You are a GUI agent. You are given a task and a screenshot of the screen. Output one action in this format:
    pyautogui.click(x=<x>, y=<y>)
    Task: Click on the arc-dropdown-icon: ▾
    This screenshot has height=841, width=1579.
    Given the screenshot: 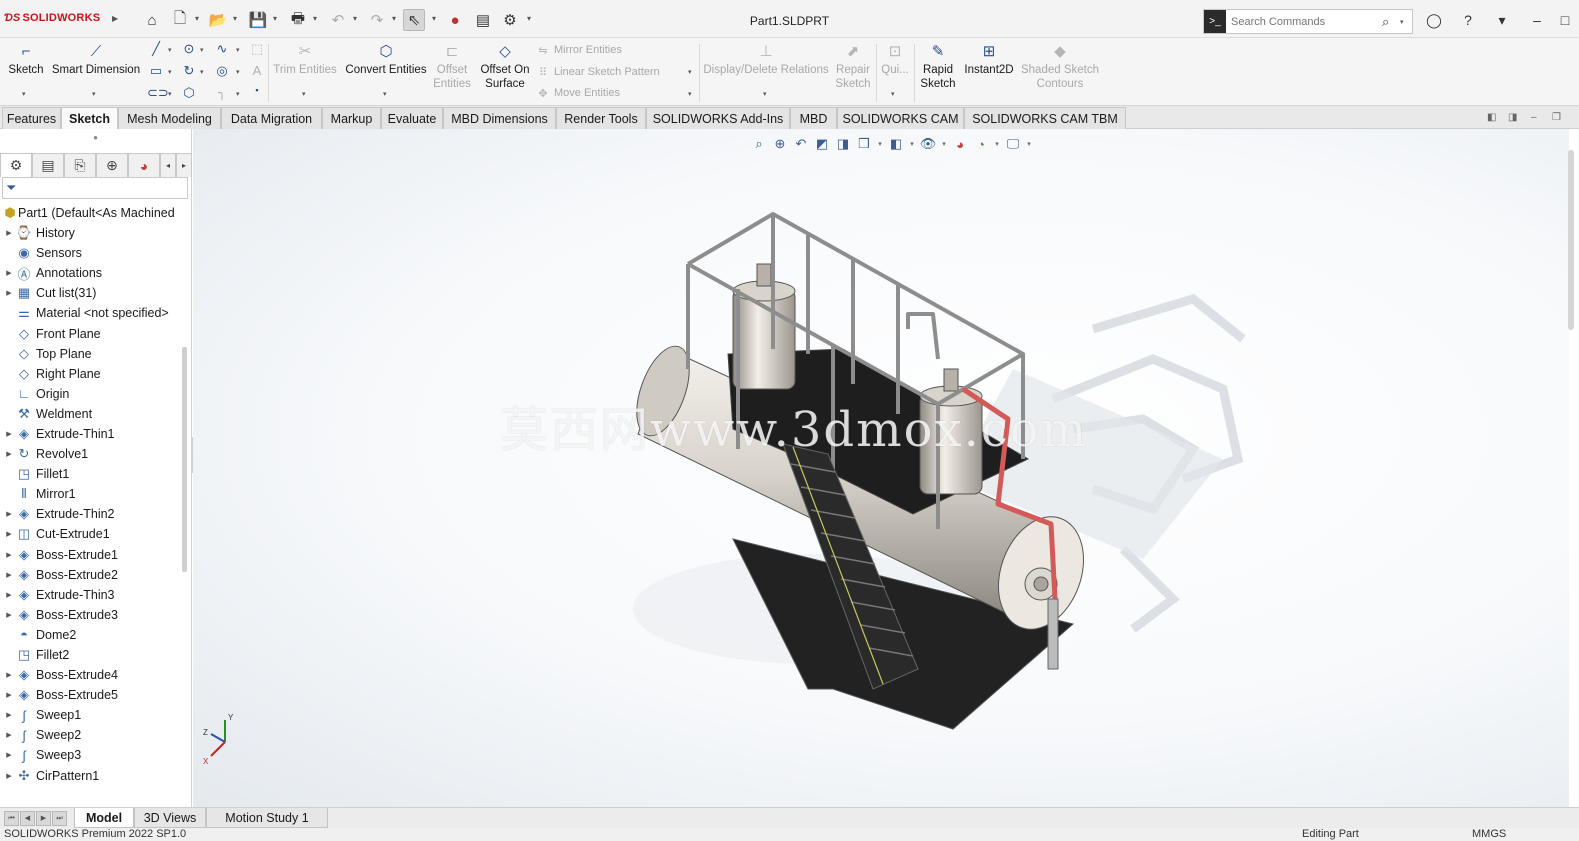 What is the action you would take?
    pyautogui.click(x=202, y=72)
    